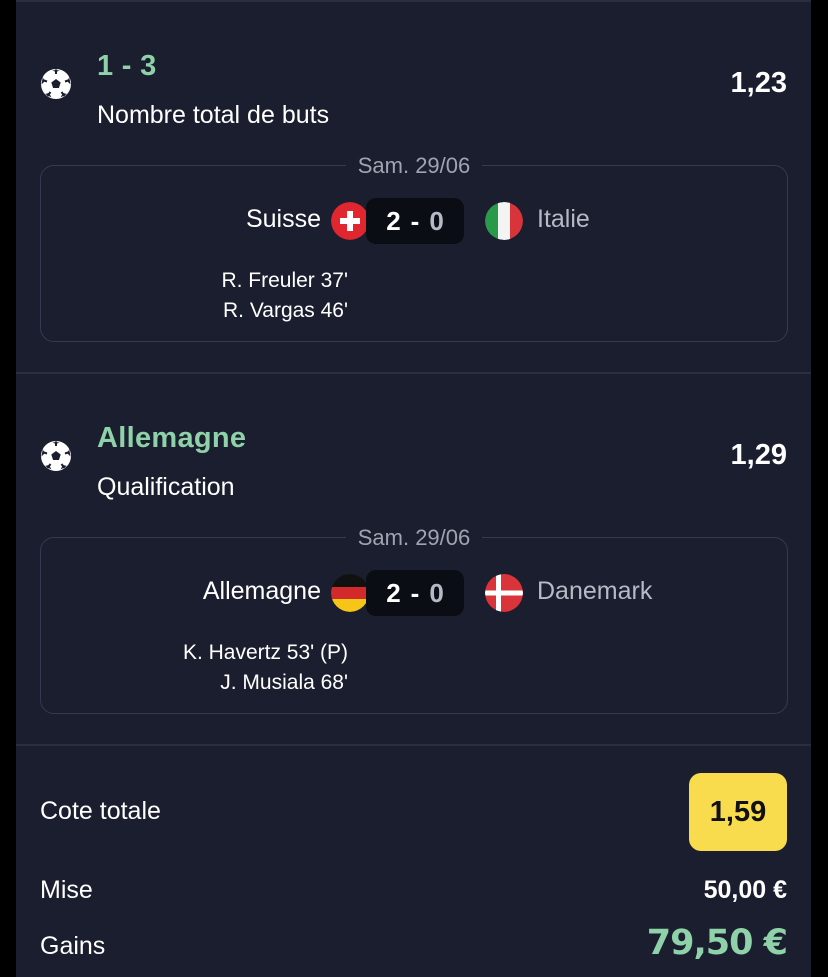  What do you see at coordinates (413, 745) in the screenshot?
I see `summary-divider` at bounding box center [413, 745].